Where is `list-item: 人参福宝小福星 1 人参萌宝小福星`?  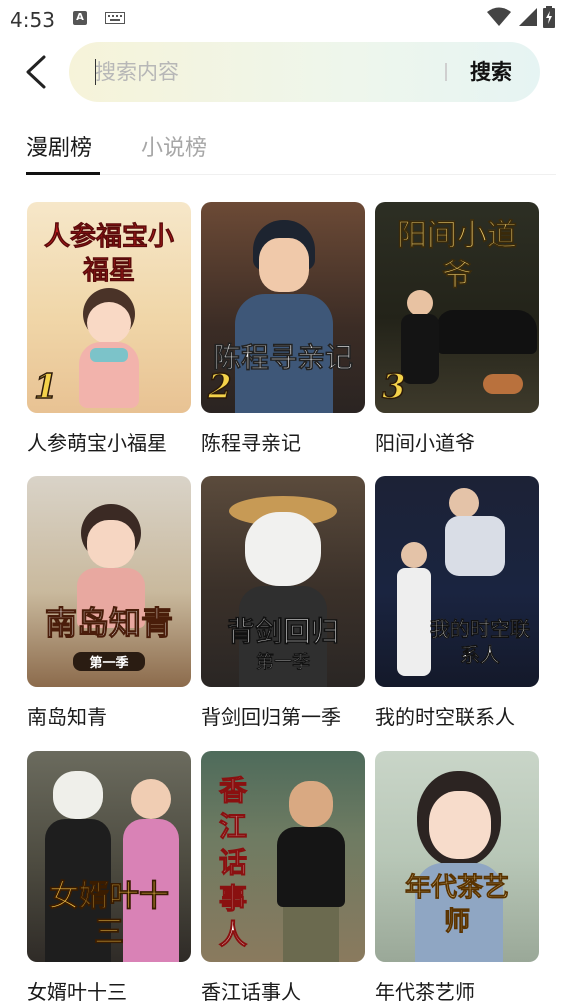
list-item: 人参福宝小福星 1 人参萌宝小福星 is located at coordinates (109, 329).